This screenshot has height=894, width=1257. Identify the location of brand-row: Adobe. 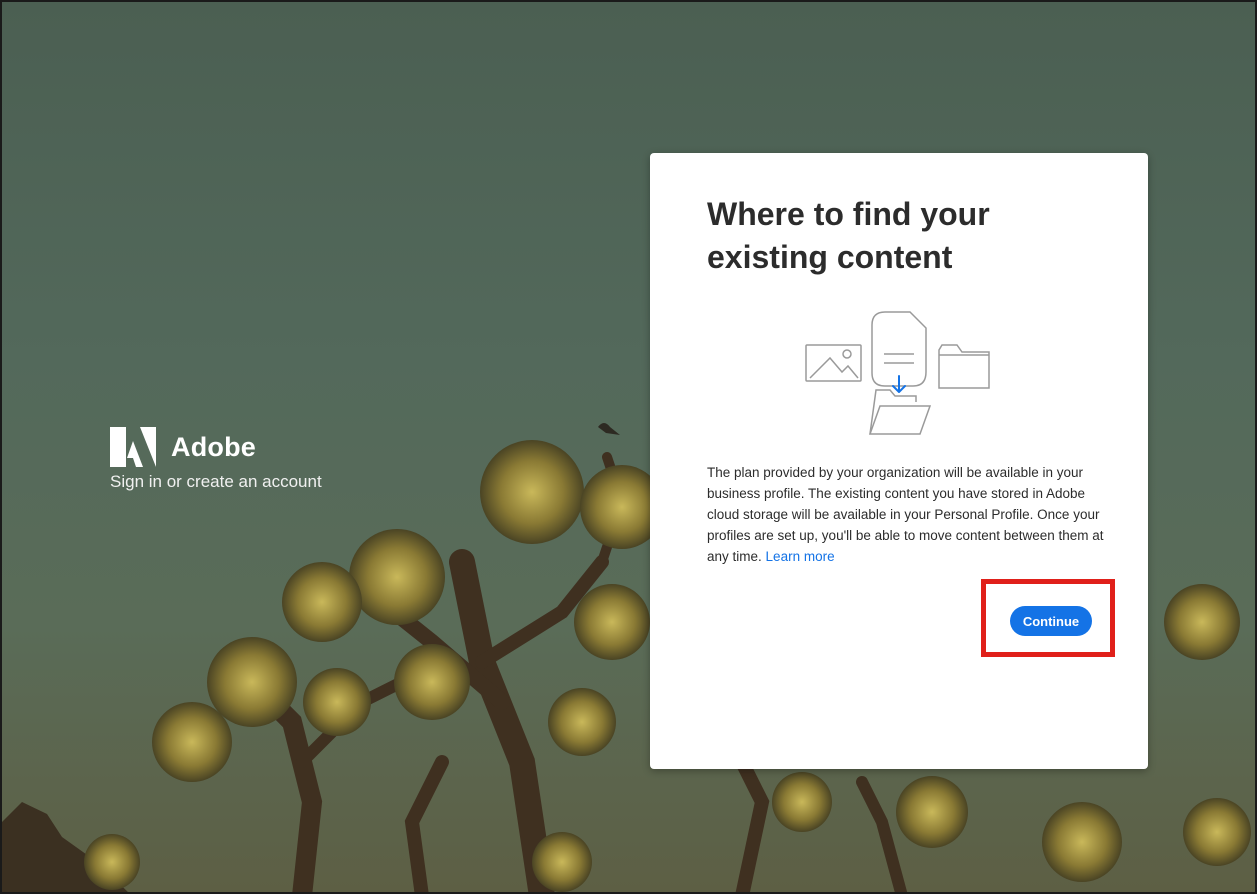
(216, 447).